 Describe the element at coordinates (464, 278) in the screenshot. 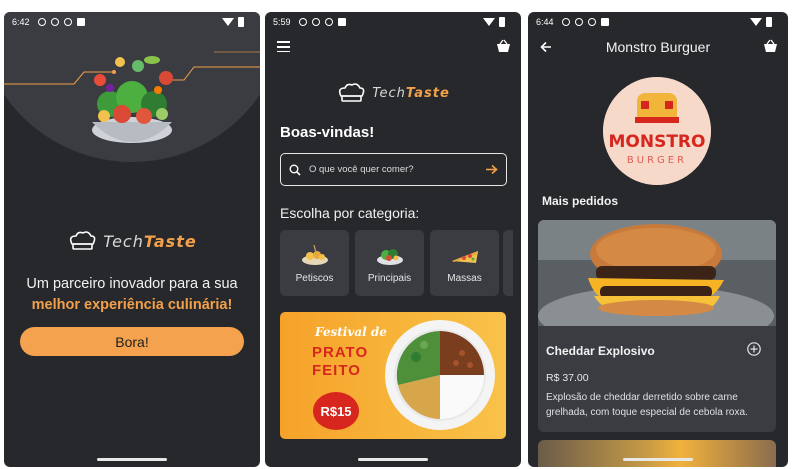

I see `category-label: Massas` at that location.